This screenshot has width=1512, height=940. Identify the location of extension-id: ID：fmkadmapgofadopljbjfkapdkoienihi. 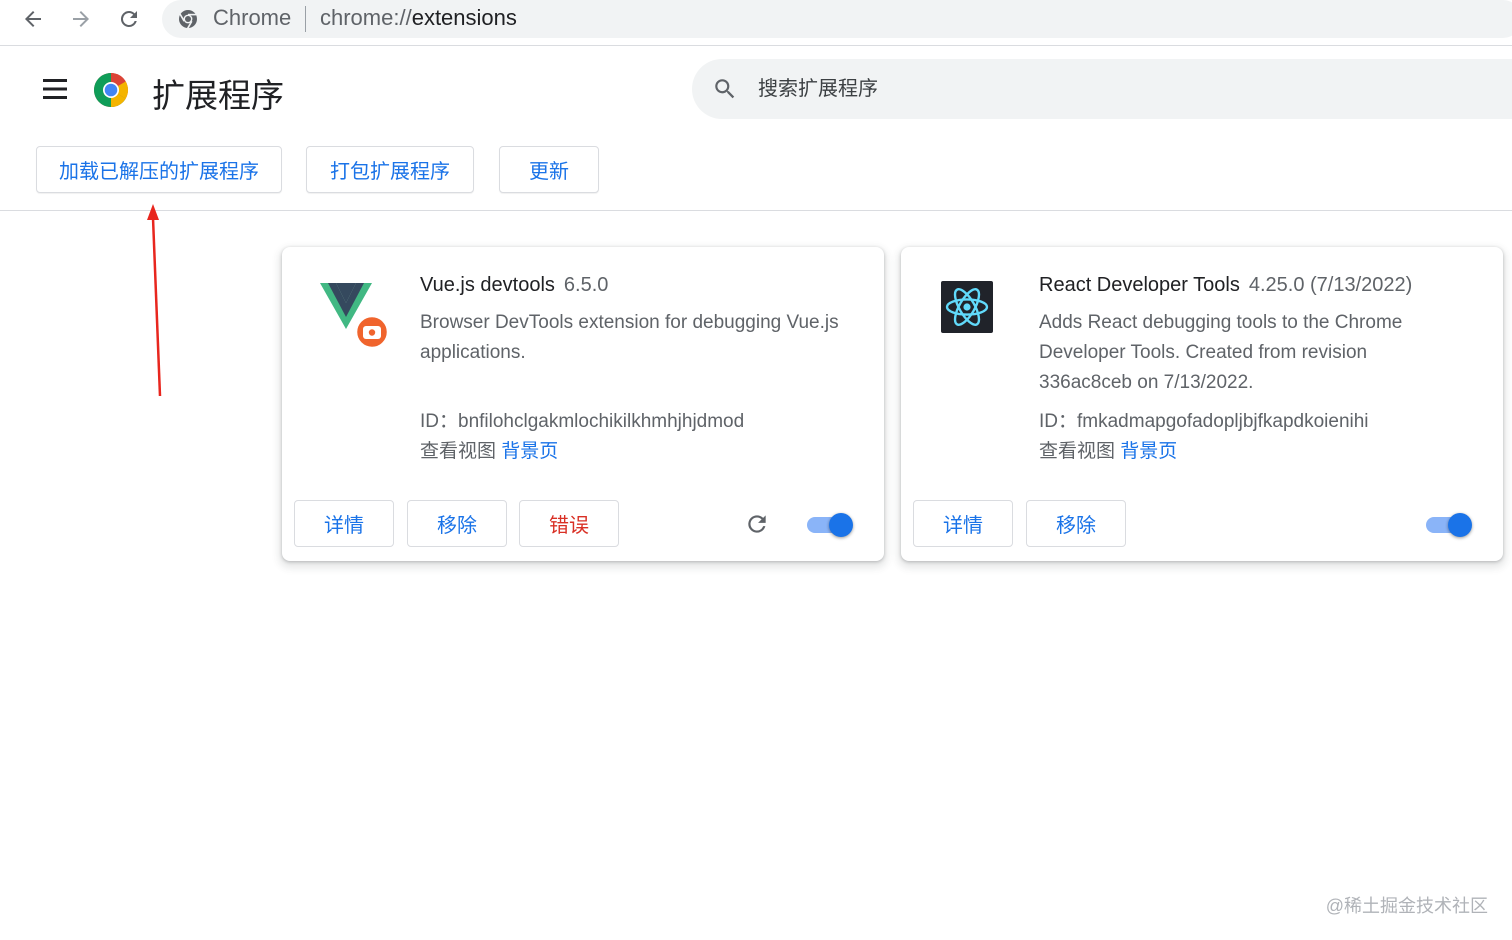
(1204, 421).